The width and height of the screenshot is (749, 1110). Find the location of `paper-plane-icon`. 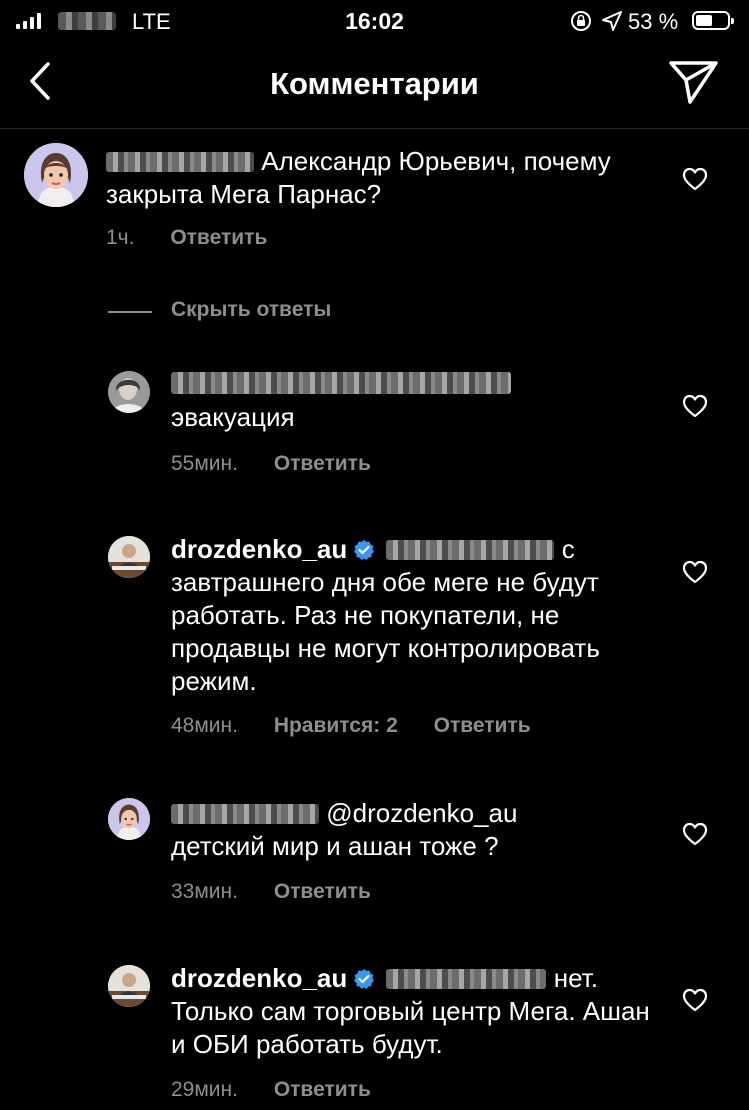

paper-plane-icon is located at coordinates (694, 82).